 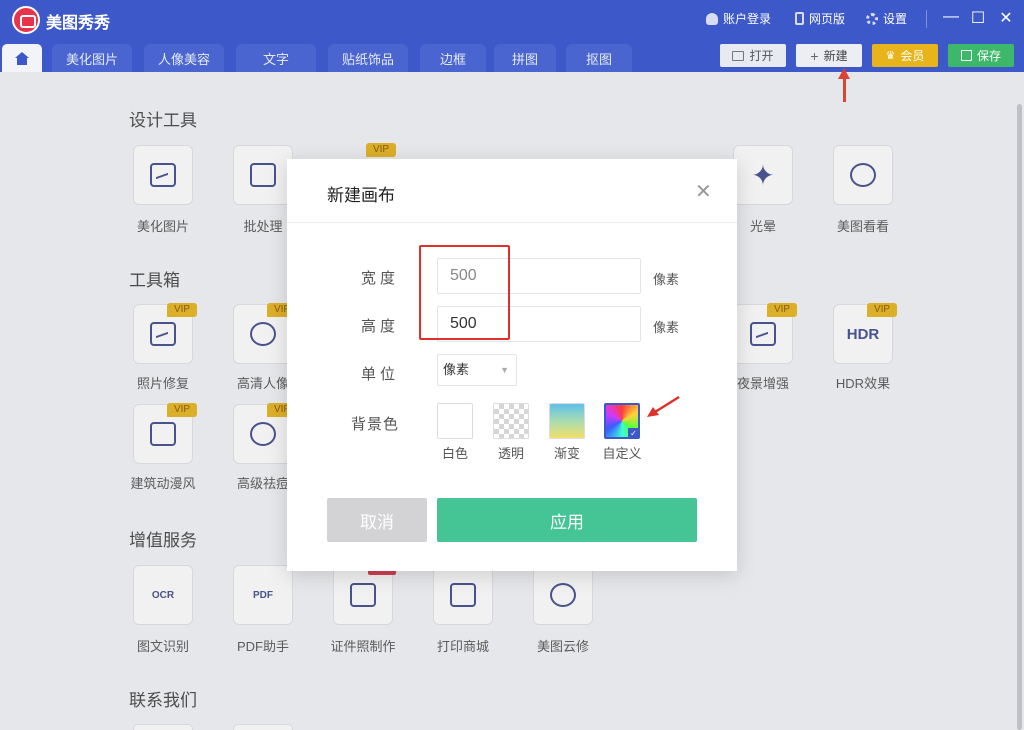 I want to click on home-icon, so click(x=22, y=58).